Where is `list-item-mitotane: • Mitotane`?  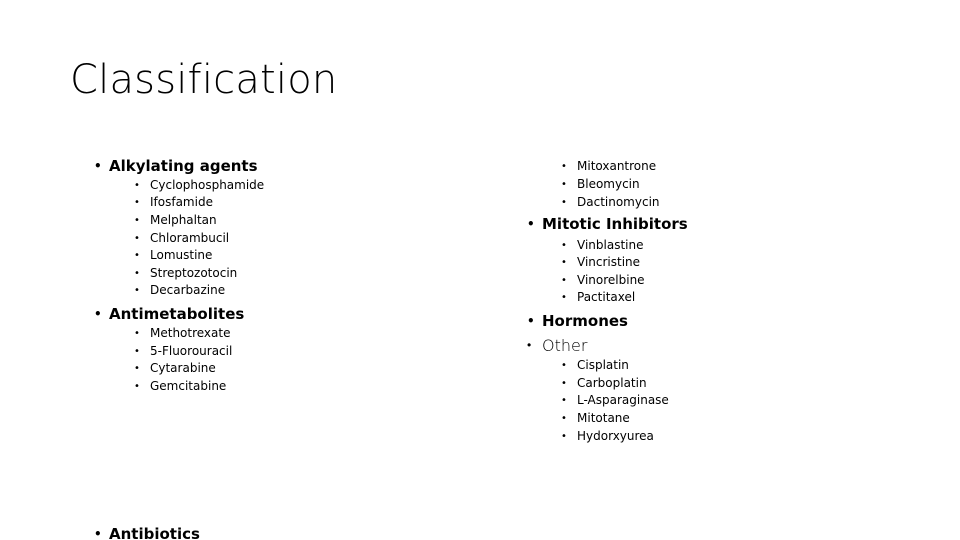
list-item-mitotane: • Mitotane is located at coordinates (595, 419).